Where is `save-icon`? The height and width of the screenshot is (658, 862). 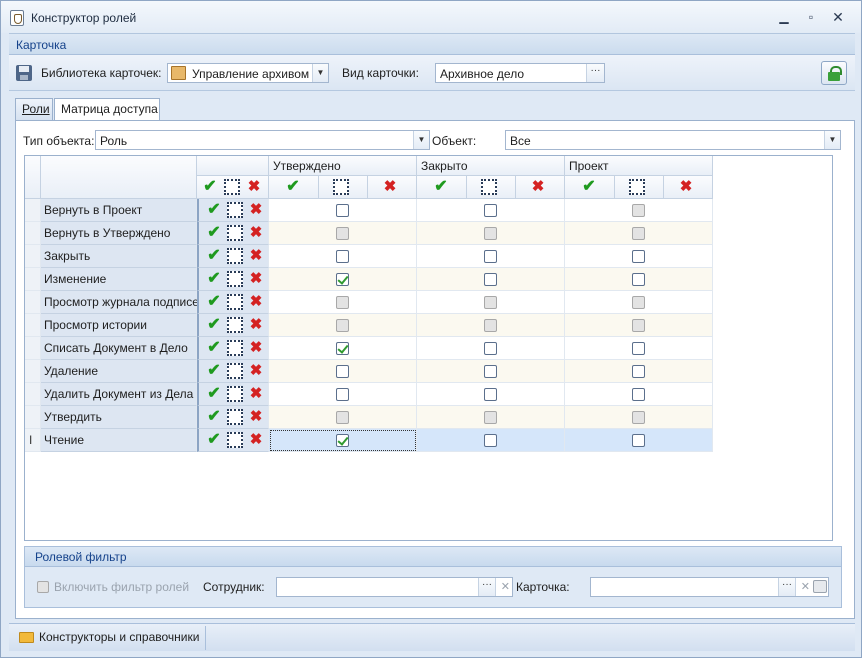
save-icon is located at coordinates (24, 73).